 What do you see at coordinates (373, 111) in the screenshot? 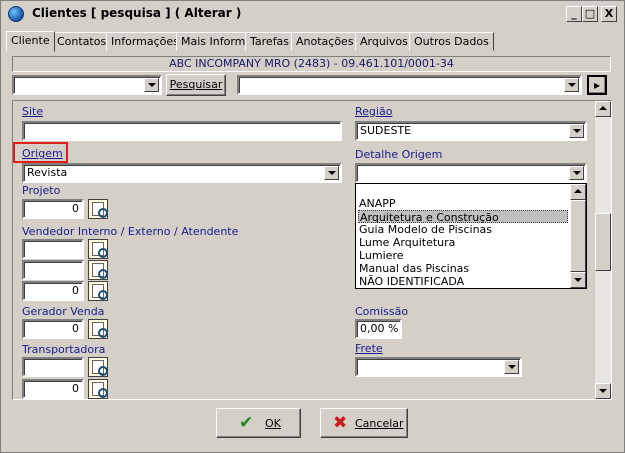
I see `regiao-label: Região` at bounding box center [373, 111].